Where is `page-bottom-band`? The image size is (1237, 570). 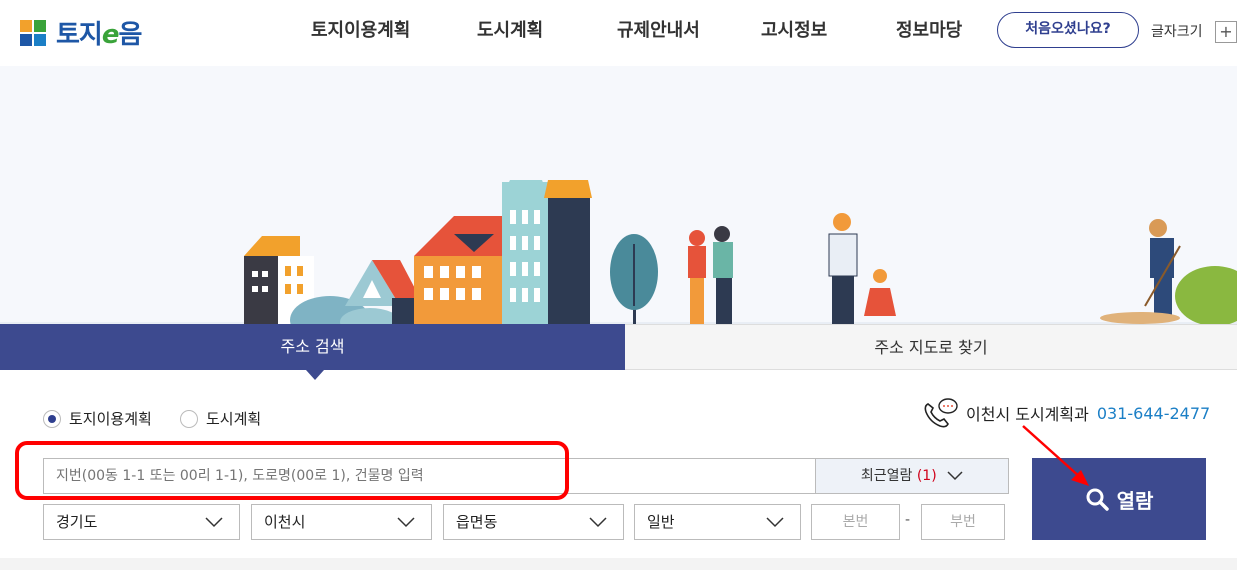
page-bottom-band is located at coordinates (618, 564).